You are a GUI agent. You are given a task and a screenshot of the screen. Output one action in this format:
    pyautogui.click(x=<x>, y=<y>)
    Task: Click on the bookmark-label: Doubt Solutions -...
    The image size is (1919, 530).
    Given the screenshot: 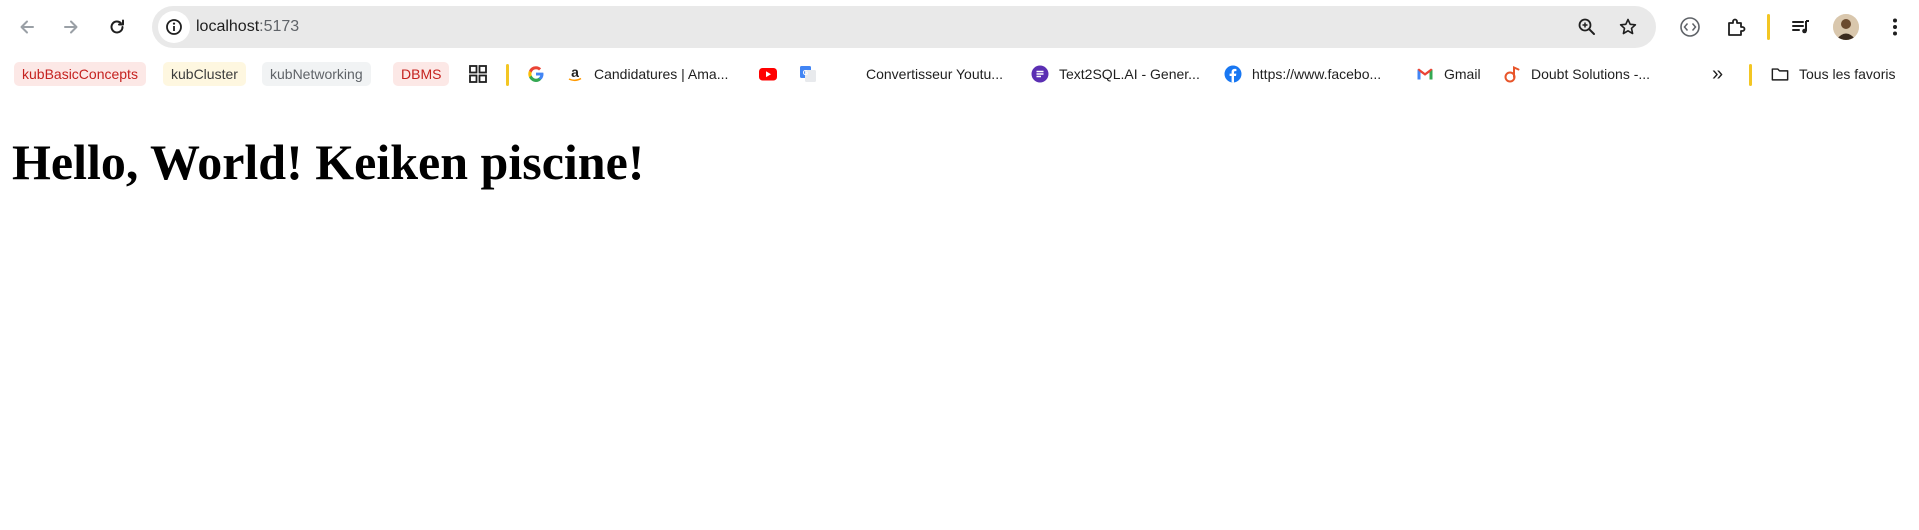 What is the action you would take?
    pyautogui.click(x=1591, y=74)
    